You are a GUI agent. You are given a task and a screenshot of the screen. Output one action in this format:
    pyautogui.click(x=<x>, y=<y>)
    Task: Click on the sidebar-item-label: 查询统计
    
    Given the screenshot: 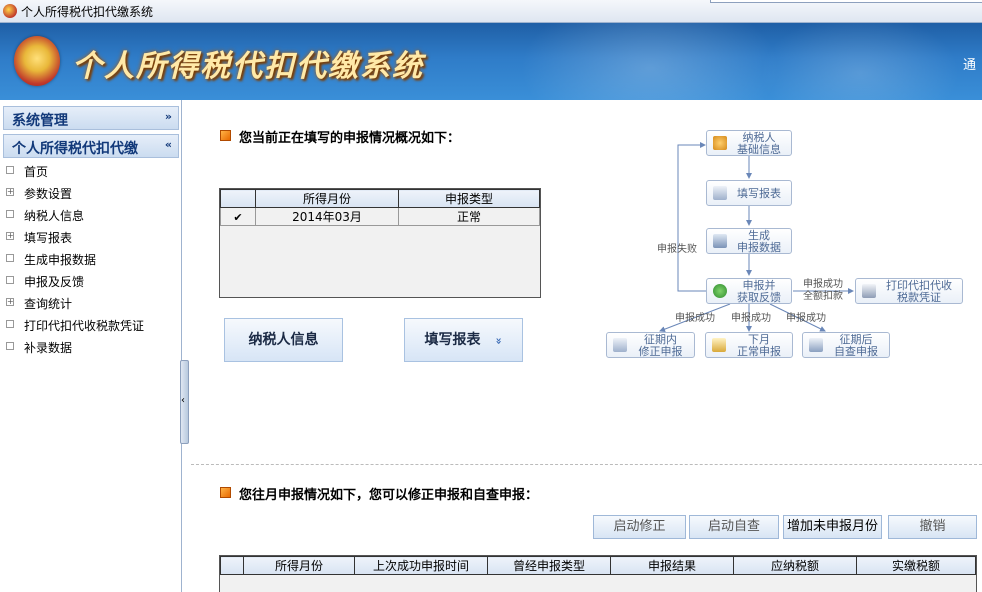 What is the action you would take?
    pyautogui.click(x=48, y=304)
    